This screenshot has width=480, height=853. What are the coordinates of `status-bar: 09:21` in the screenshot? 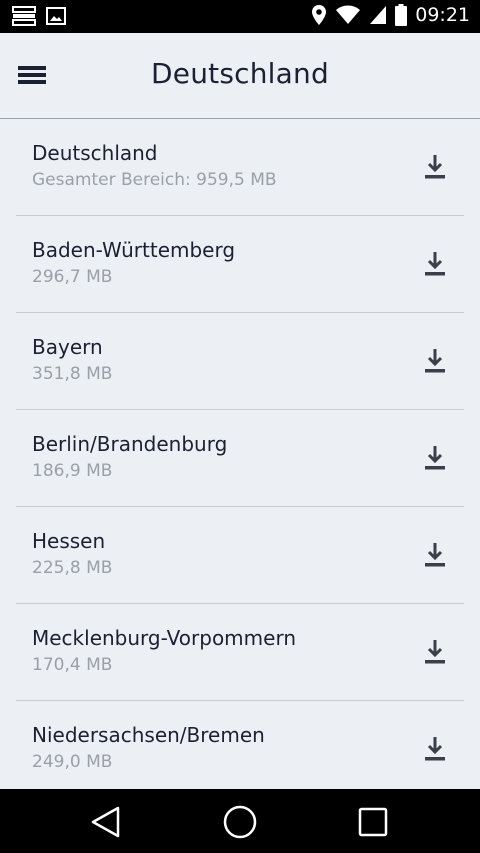 It's located at (240, 16).